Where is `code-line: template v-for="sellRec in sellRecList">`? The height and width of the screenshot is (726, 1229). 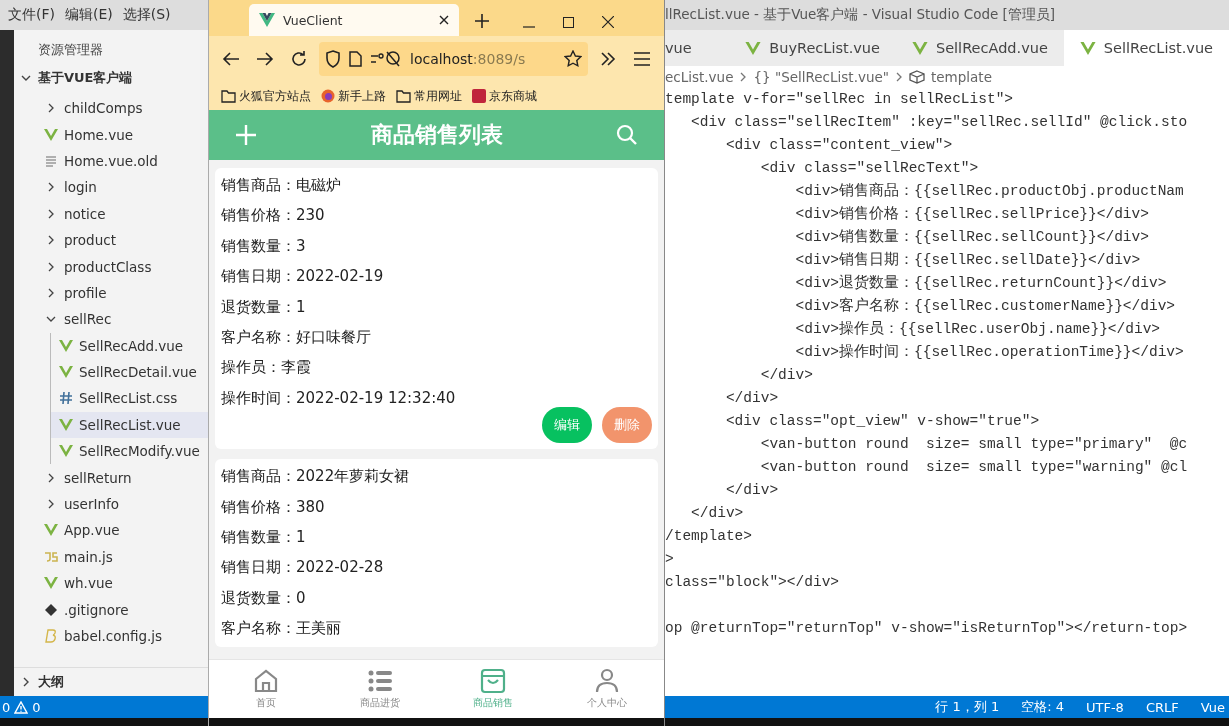 code-line: template v-for="sellRec in sellRecList"> is located at coordinates (839, 99).